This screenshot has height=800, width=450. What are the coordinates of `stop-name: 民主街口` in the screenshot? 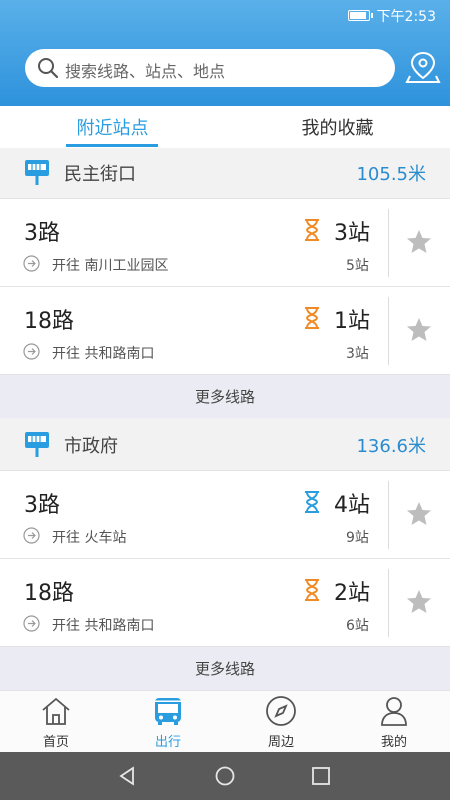 It's located at (100, 174).